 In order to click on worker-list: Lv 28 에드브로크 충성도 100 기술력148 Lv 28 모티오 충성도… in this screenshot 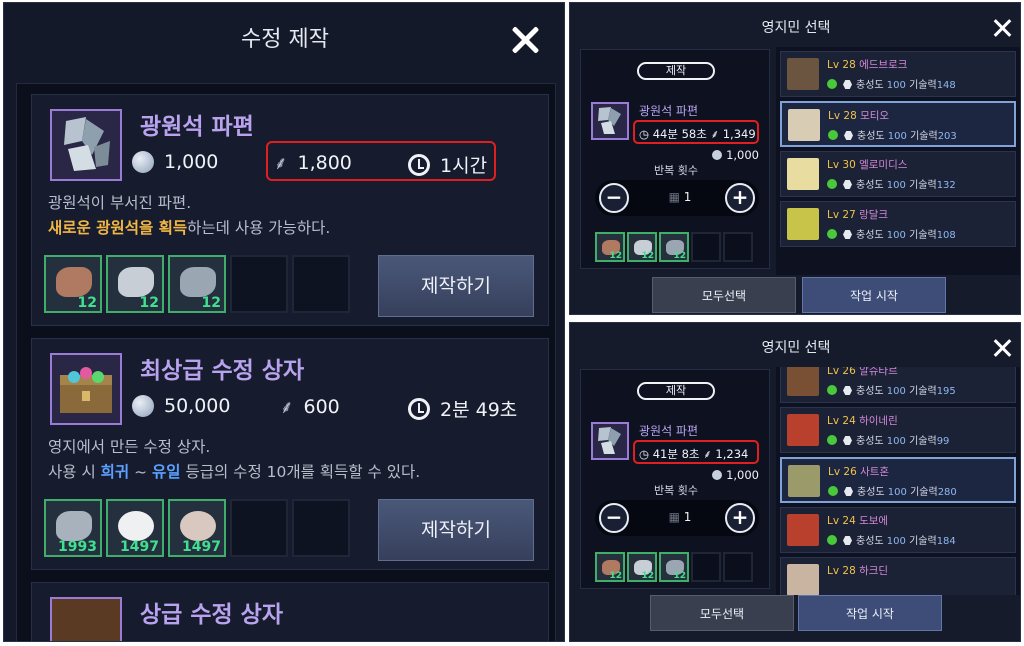, I will do `click(898, 161)`.